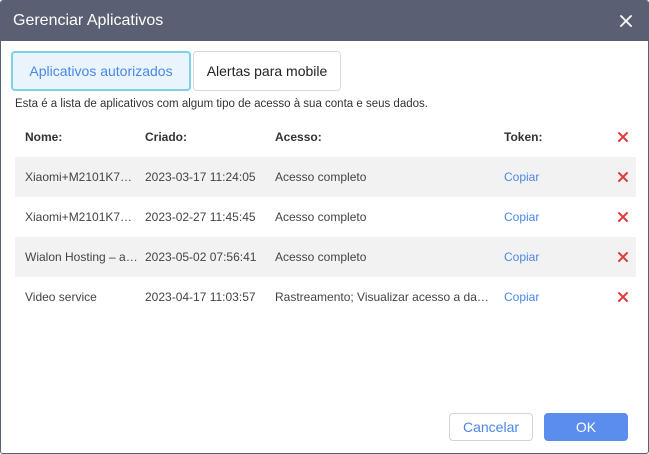 This screenshot has height=454, width=649. I want to click on dialog-title: Gerenciar Aplicativos, so click(88, 20).